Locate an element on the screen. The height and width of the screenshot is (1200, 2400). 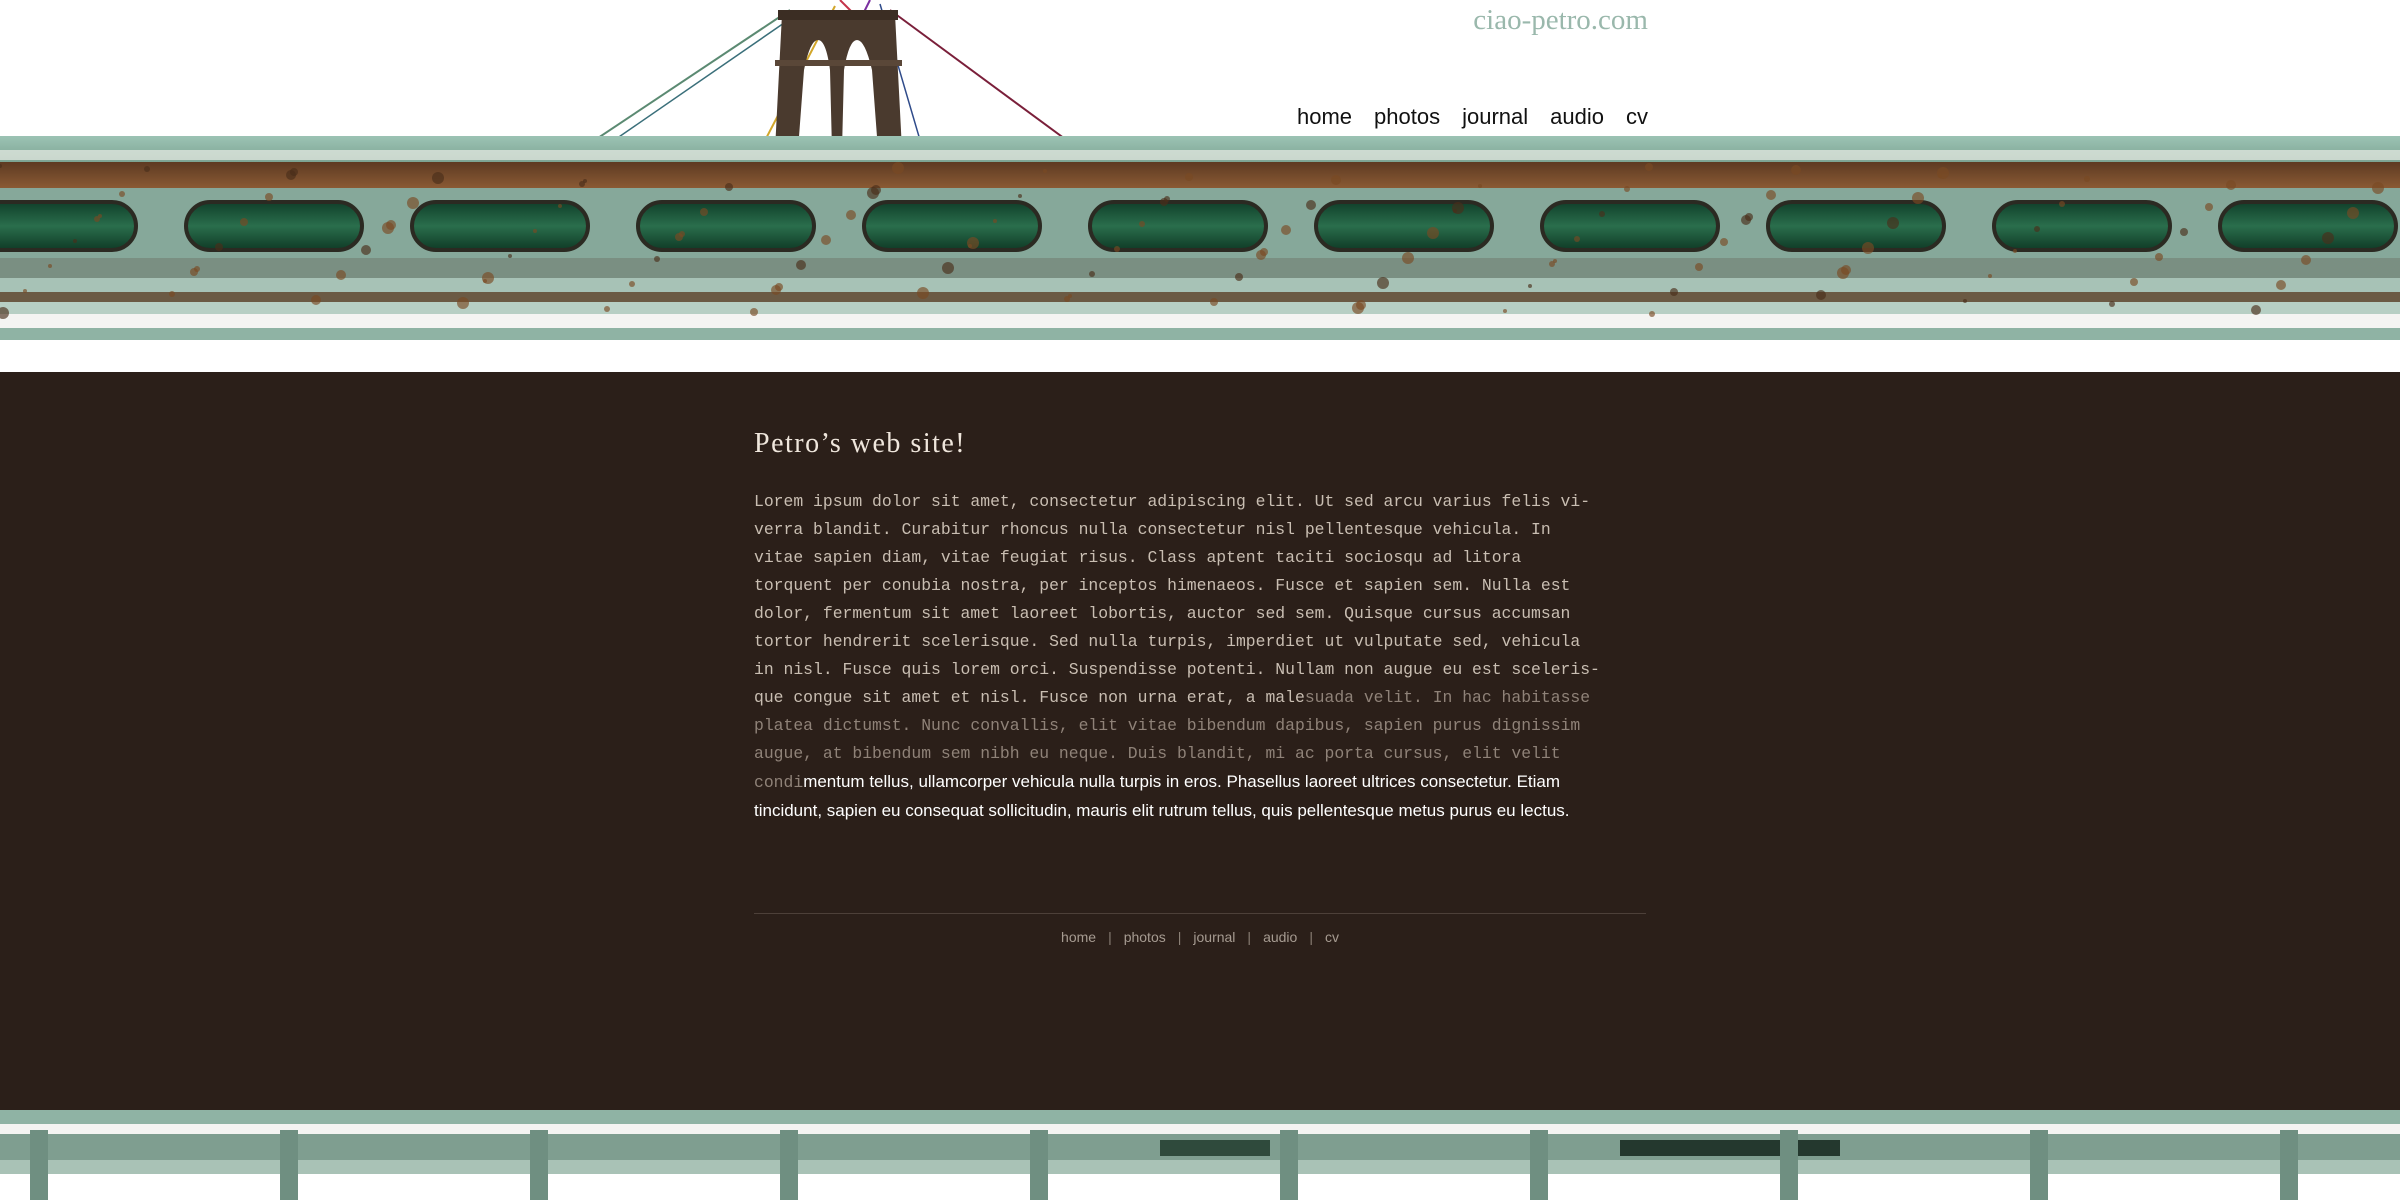
footer-nav-audio: audio is located at coordinates (1280, 937).